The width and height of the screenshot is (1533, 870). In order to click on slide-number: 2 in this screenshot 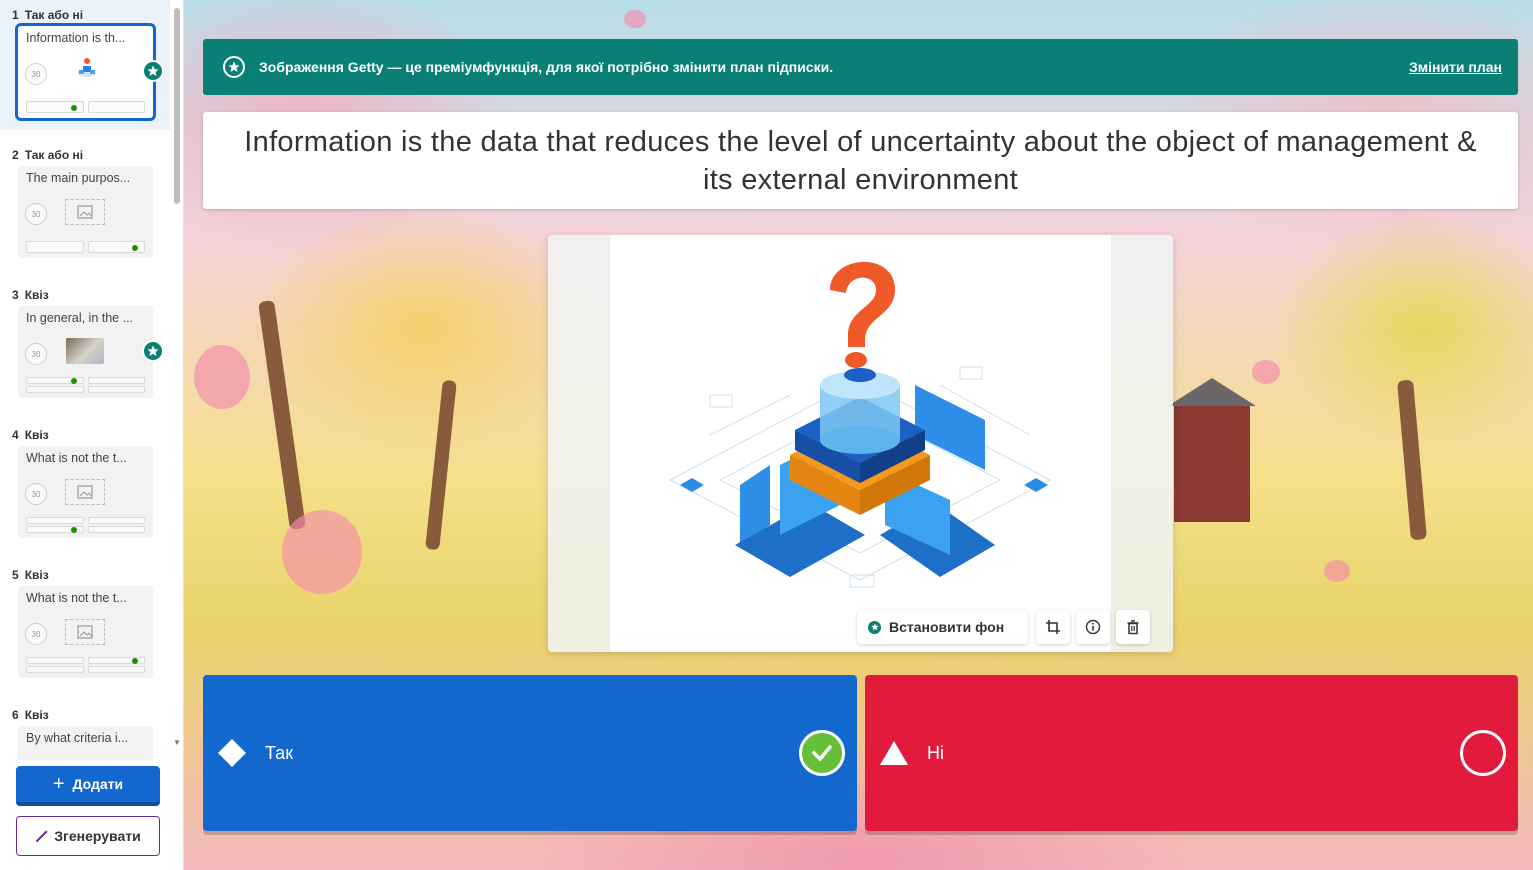, I will do `click(15, 155)`.